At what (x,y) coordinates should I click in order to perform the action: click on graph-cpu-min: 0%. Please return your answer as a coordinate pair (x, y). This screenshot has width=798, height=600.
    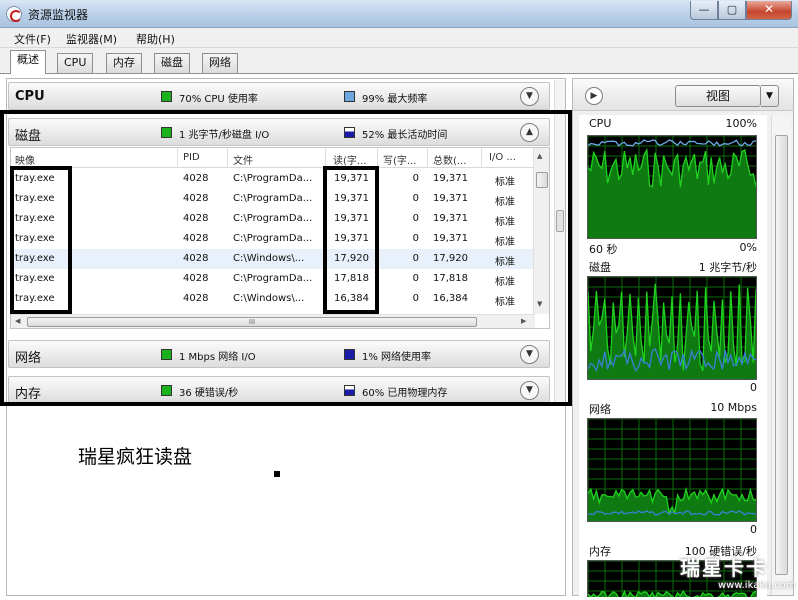
    Looking at the image, I should click on (748, 247).